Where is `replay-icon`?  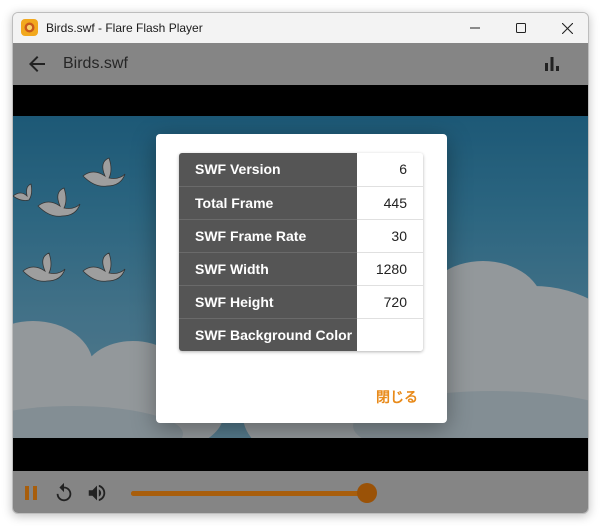
replay-icon is located at coordinates (64, 493).